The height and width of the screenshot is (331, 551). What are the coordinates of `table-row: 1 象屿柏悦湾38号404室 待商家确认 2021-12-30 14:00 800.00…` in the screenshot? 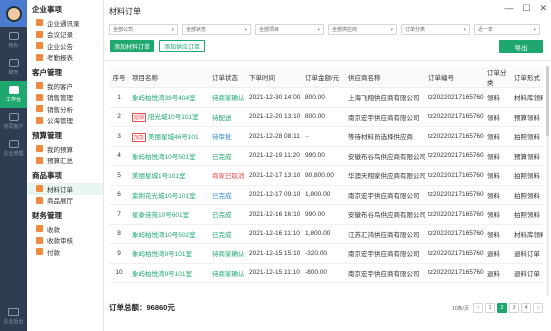 It's located at (326, 97).